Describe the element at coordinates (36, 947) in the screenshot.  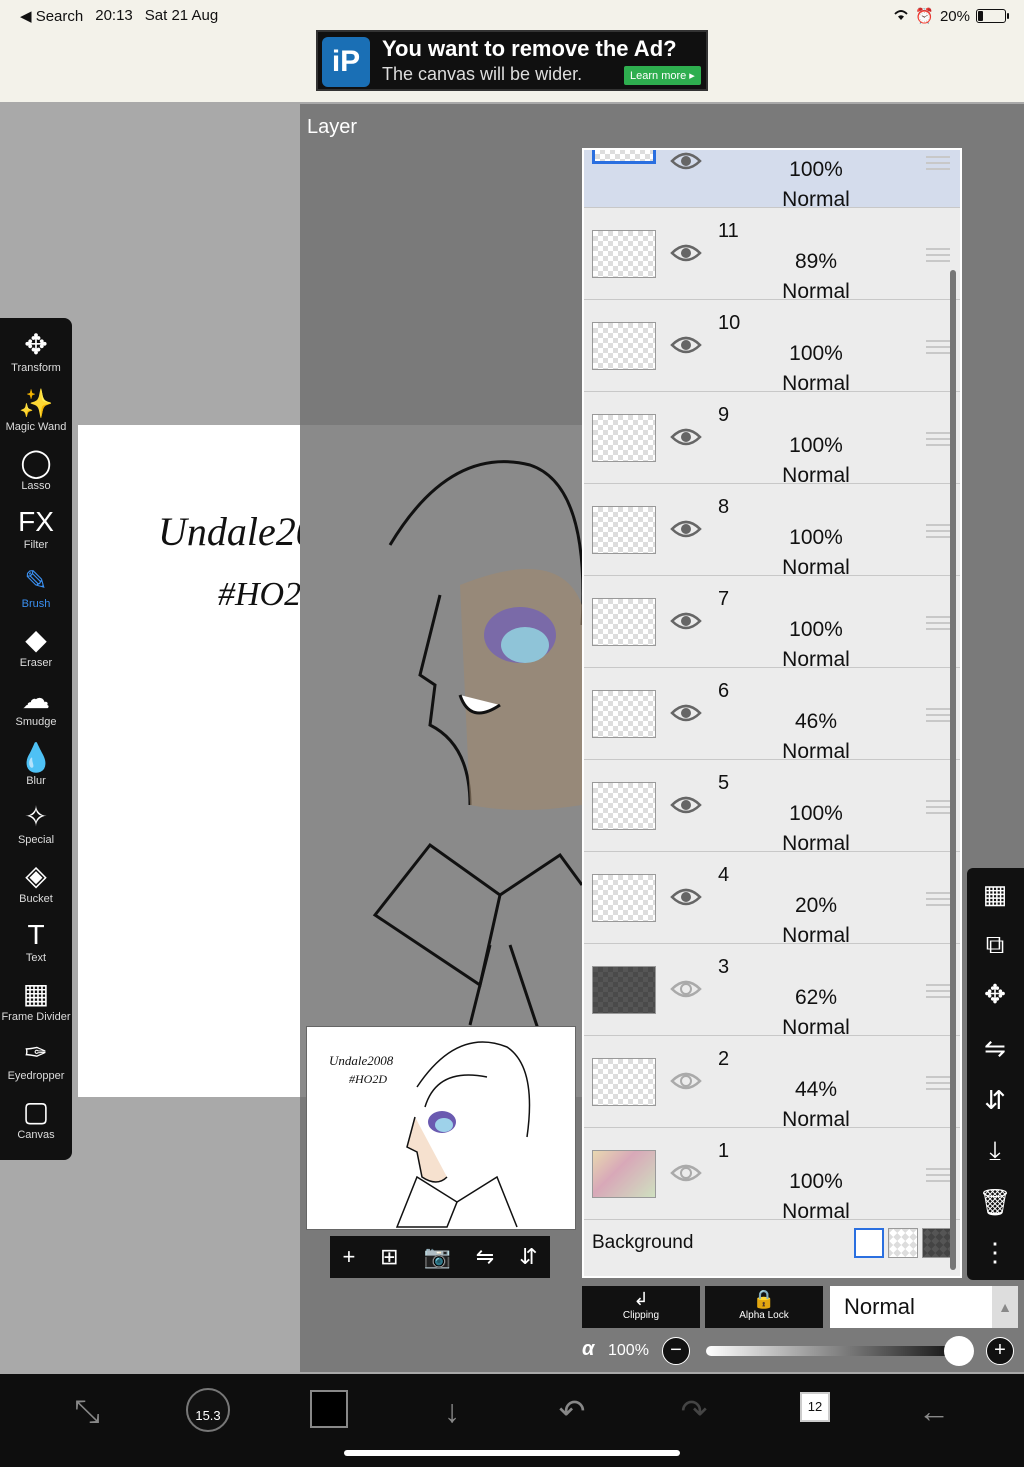
I see `tool-text: T Text` at that location.